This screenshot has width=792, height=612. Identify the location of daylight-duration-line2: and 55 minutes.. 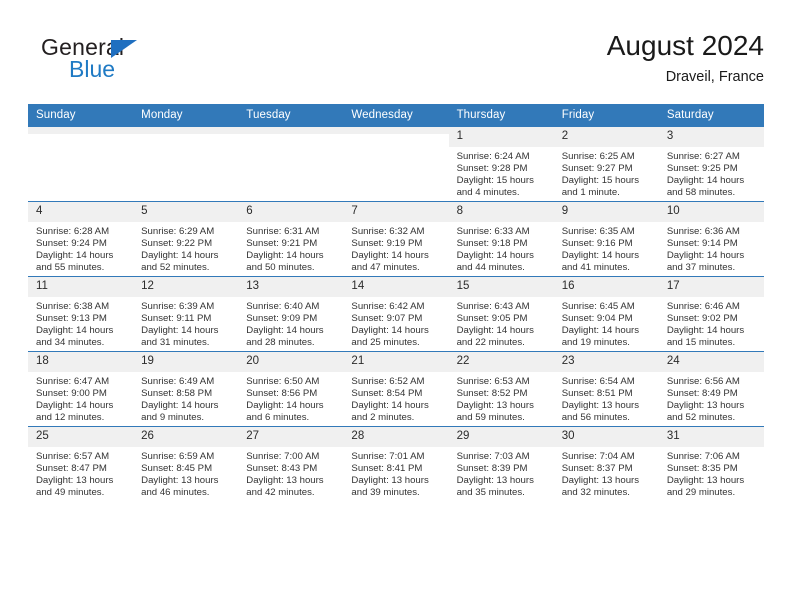
(70, 268).